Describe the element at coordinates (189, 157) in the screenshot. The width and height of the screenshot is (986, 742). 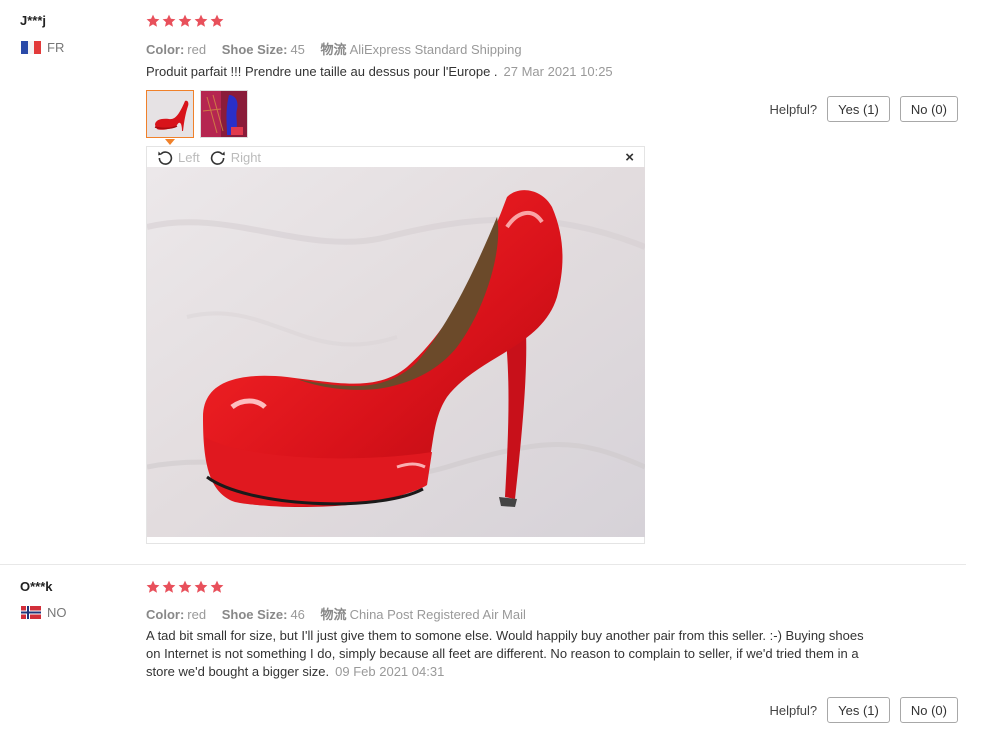
I see `rotate-left-label: Left` at that location.